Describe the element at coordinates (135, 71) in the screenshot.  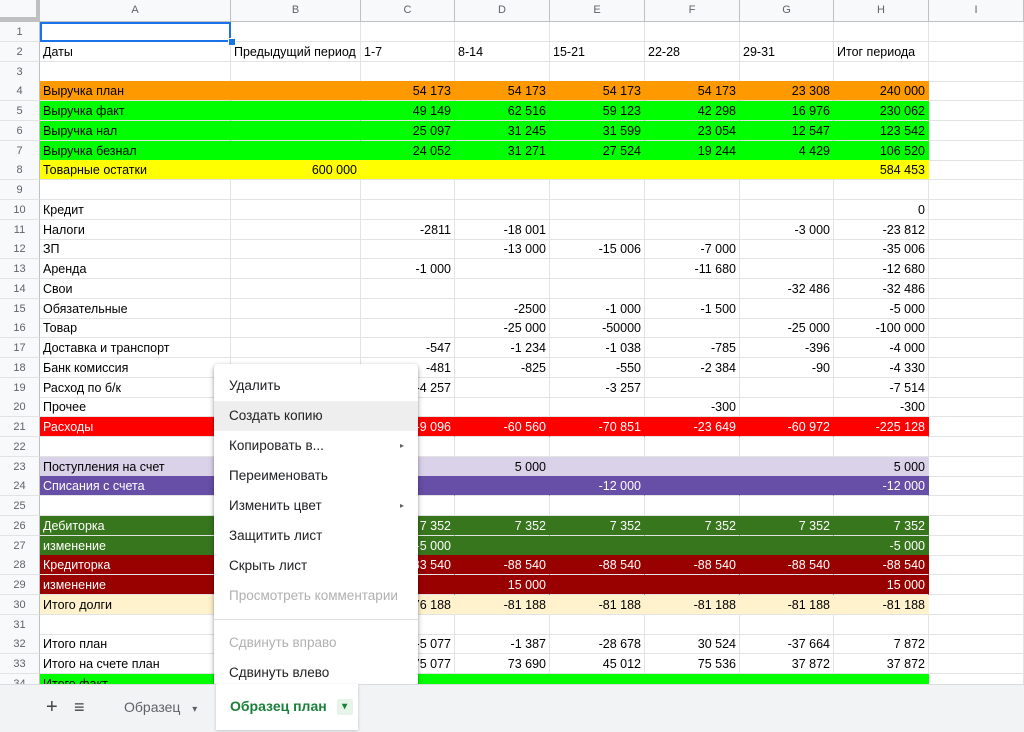
I see `cell-a3` at that location.